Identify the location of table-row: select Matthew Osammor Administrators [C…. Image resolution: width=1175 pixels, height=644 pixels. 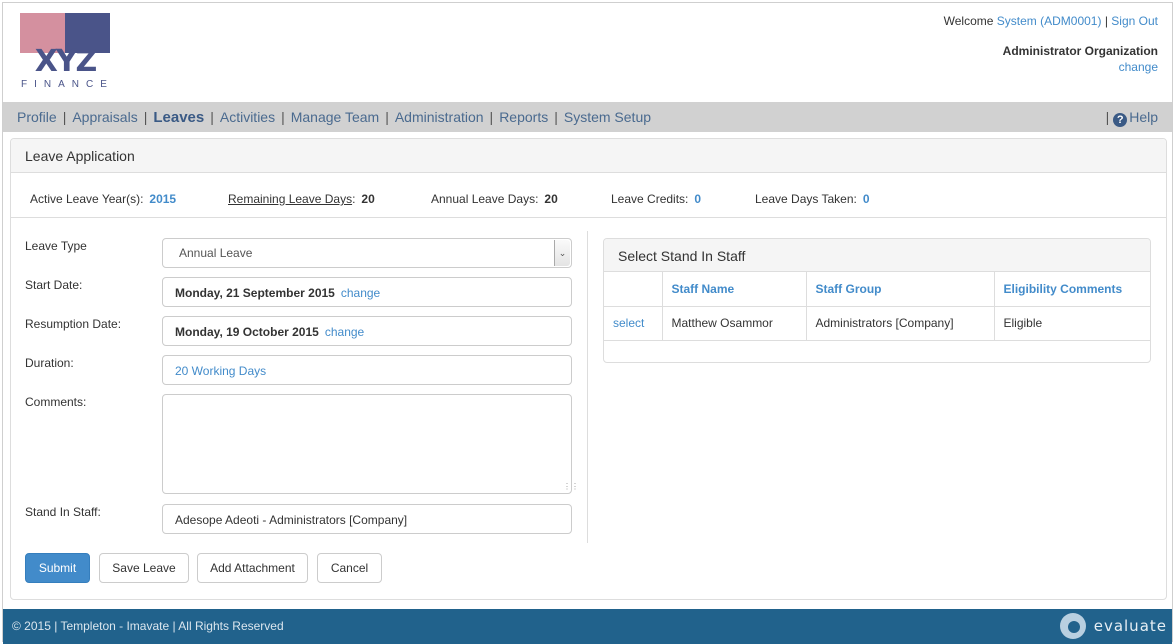
(877, 323).